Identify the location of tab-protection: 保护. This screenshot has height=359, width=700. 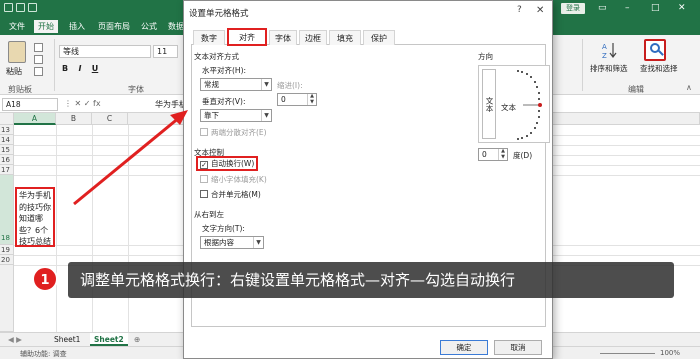
(379, 37).